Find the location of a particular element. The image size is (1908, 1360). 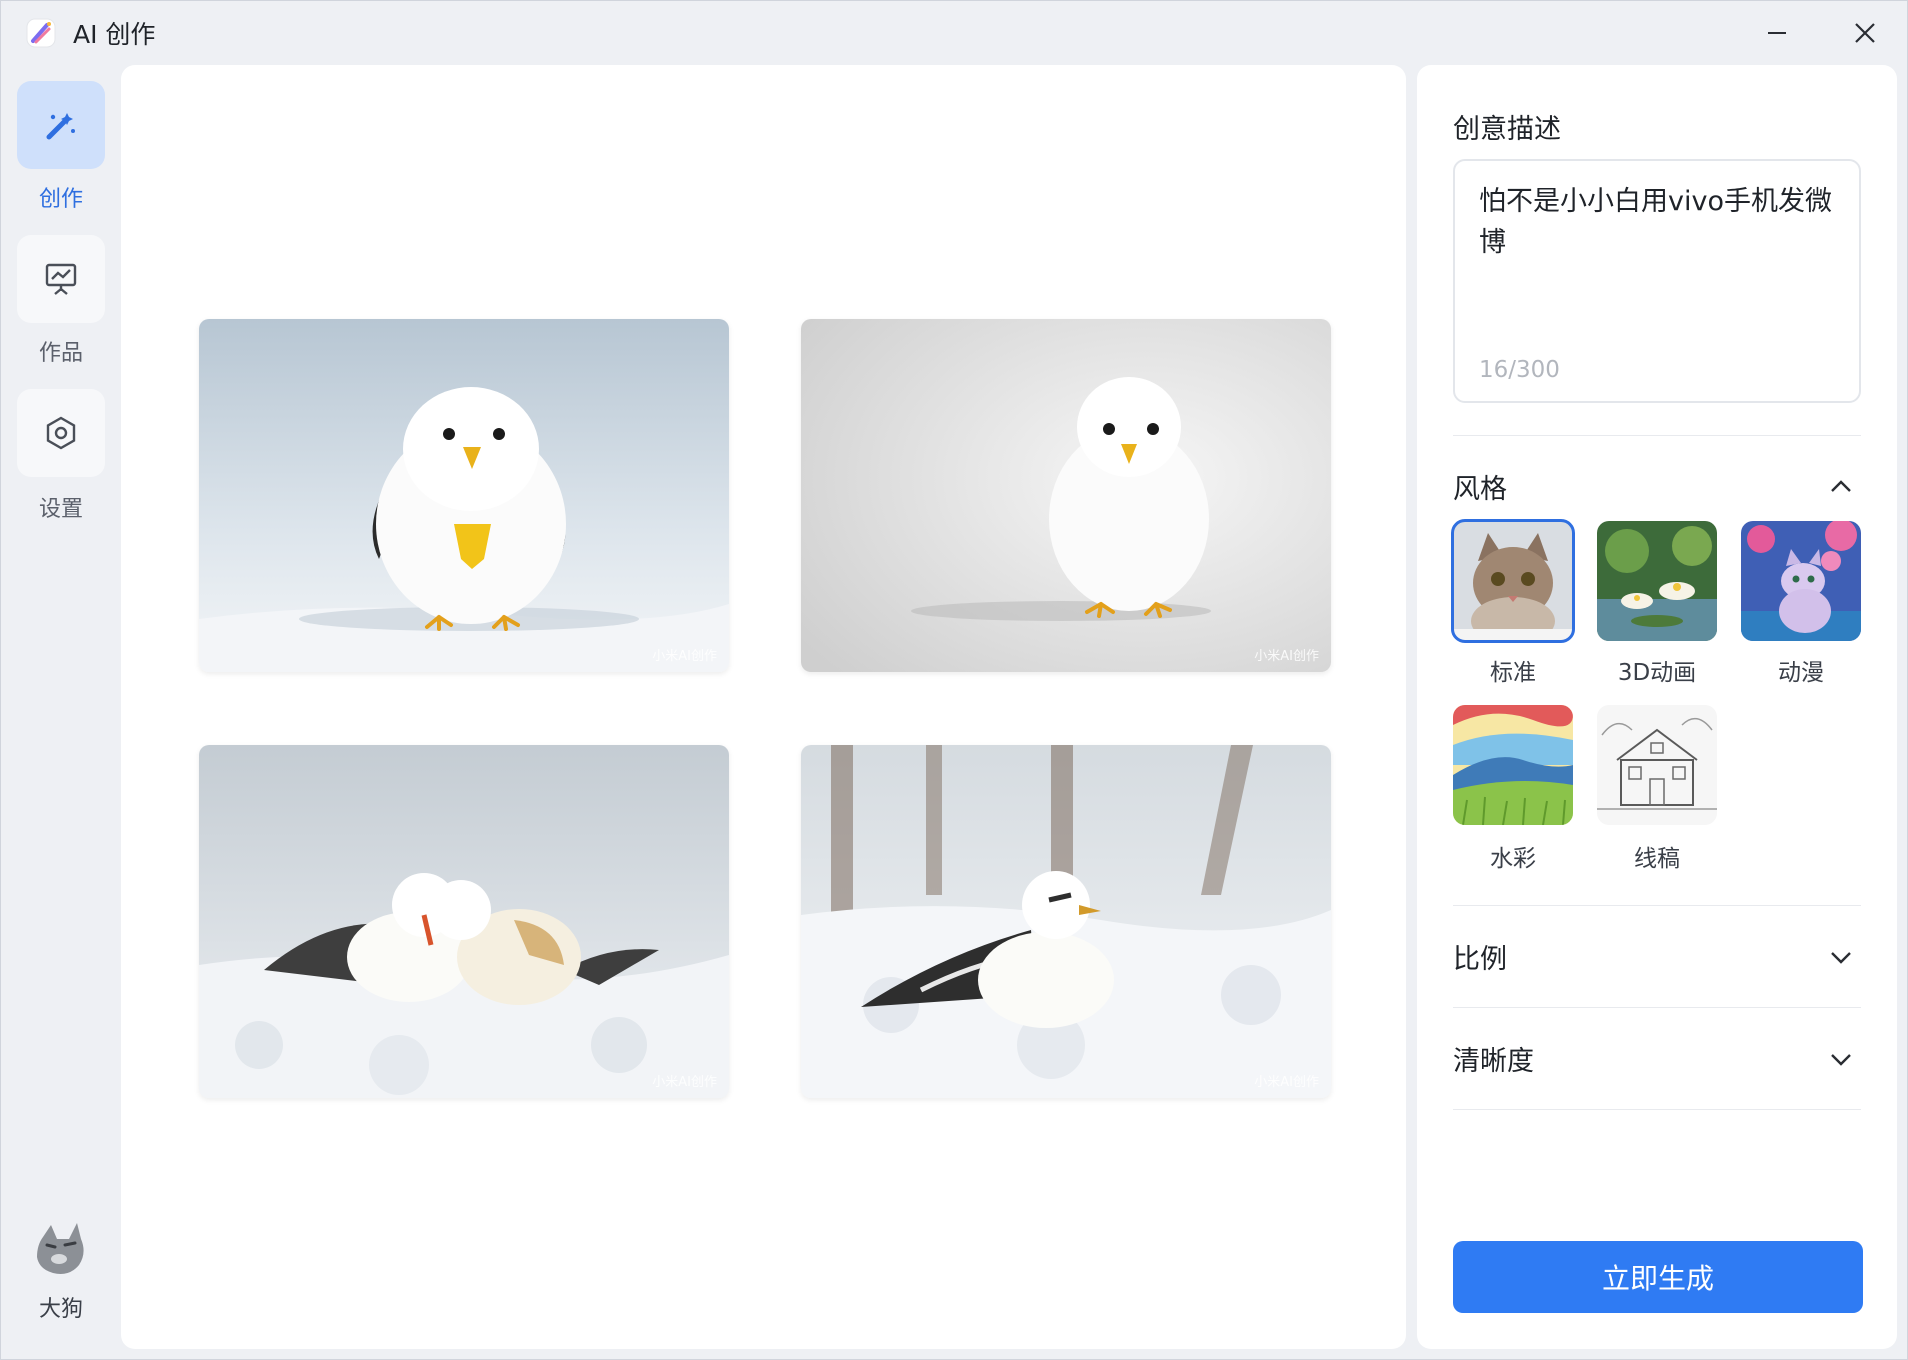

birds-image is located at coordinates (464, 921).